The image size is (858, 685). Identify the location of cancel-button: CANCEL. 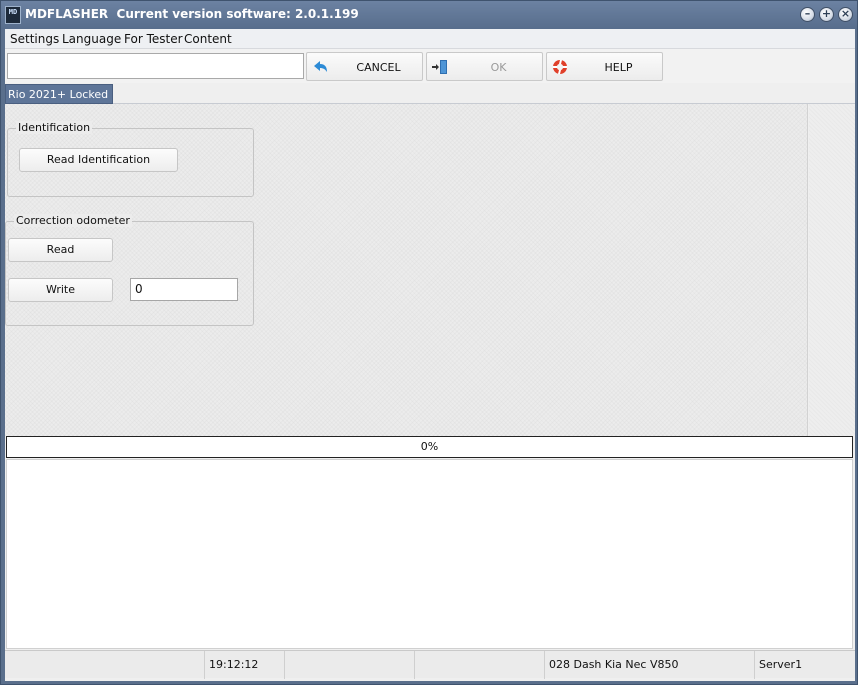
(364, 66).